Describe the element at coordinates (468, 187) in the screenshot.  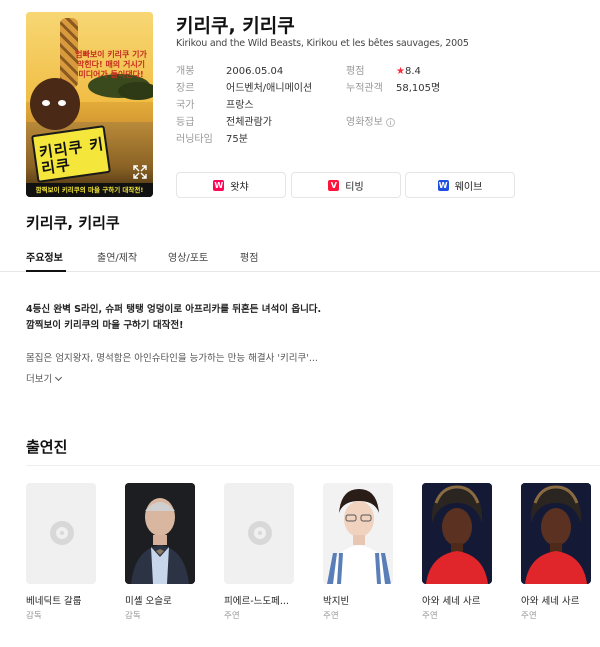
I see `ott-label: 웨이브` at that location.